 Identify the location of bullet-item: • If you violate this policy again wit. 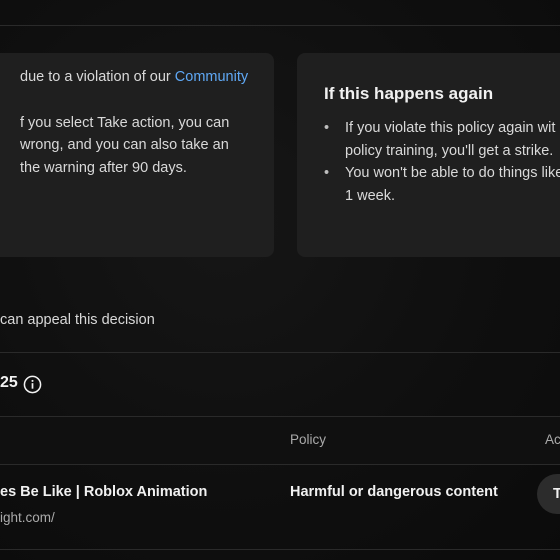
(442, 128).